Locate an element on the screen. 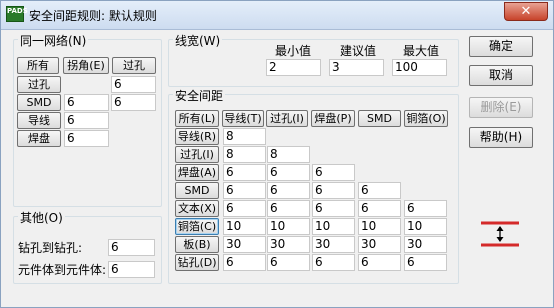  width-max-input: 100 is located at coordinates (419, 67).